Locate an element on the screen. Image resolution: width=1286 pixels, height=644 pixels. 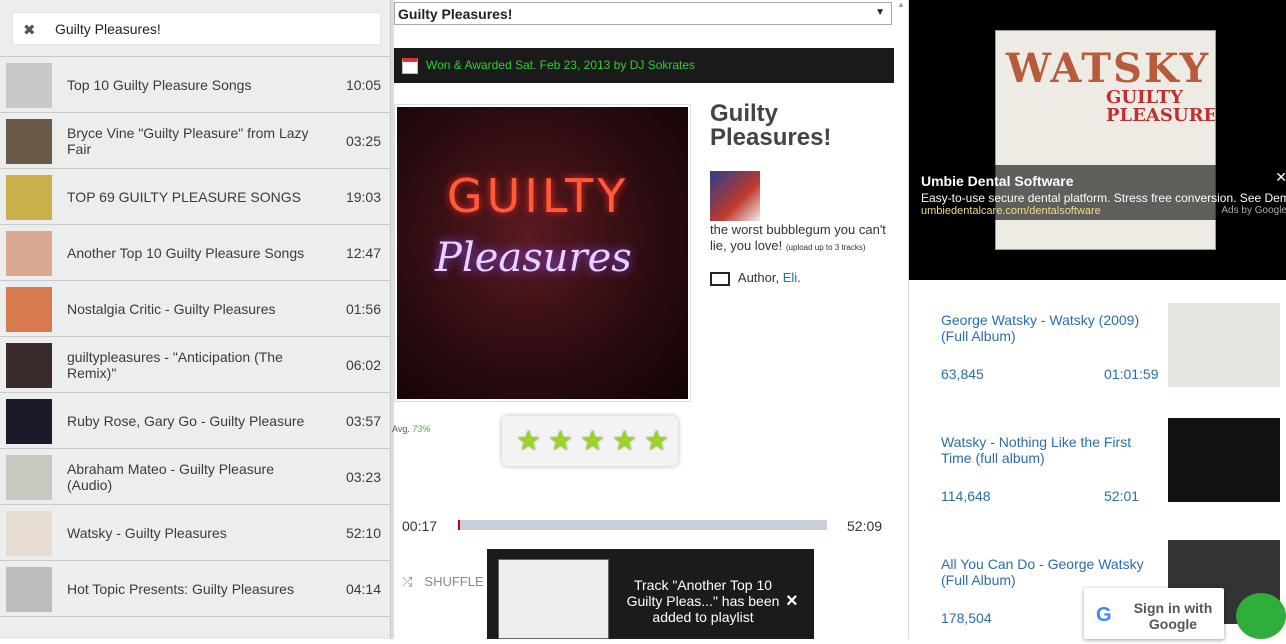
close-icon: ✖ is located at coordinates (29, 30).